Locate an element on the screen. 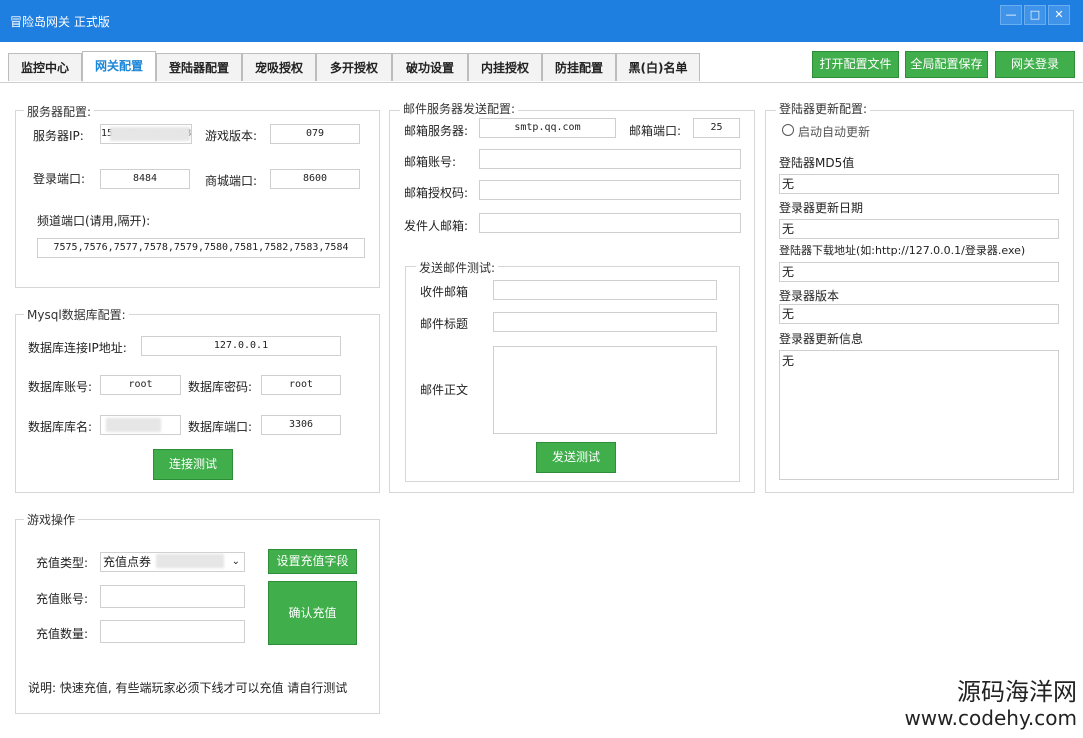  mail-account-input is located at coordinates (610, 159).